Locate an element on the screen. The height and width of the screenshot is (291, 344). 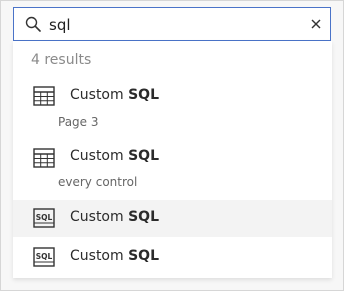
result-subtitle: every control is located at coordinates (98, 182).